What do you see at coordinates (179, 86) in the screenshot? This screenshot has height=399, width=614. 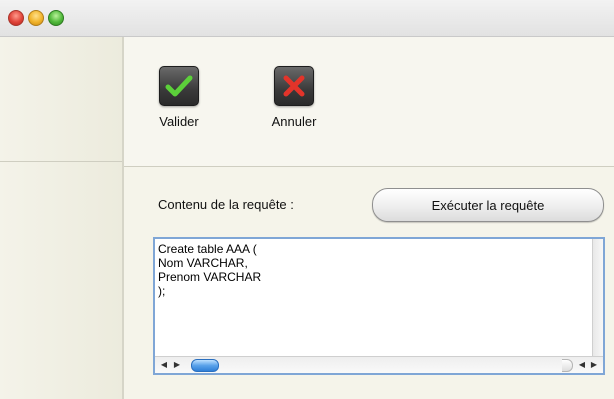 I see `checkmark-icon` at bounding box center [179, 86].